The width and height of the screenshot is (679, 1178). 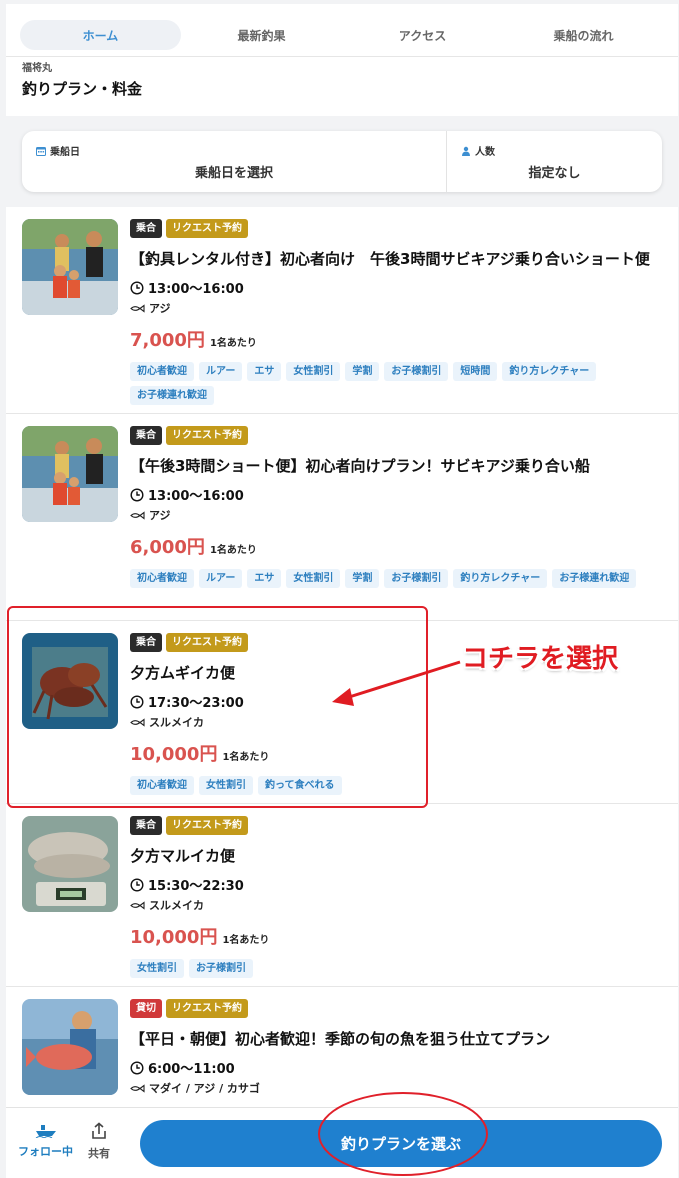 What do you see at coordinates (100, 35) in the screenshot?
I see `tab-home: ホーム` at bounding box center [100, 35].